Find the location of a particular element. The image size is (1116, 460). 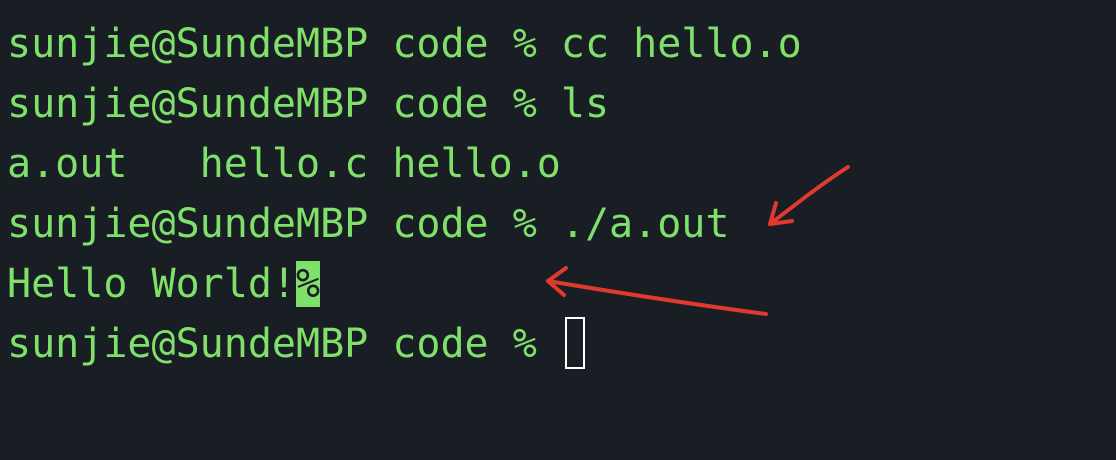

annotation-layer is located at coordinates (698, 240).